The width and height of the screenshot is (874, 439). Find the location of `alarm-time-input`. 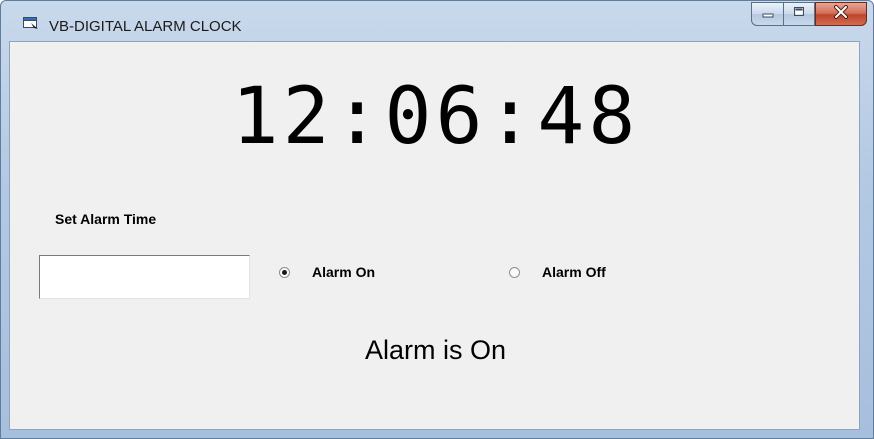

alarm-time-input is located at coordinates (144, 277).